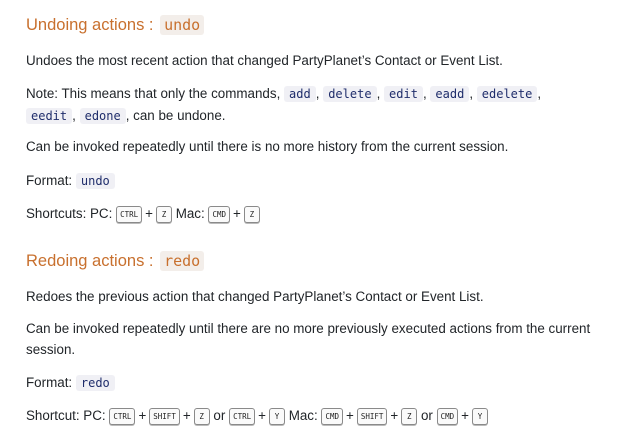  Describe the element at coordinates (95, 383) in the screenshot. I see `redo-format-value: redo` at that location.